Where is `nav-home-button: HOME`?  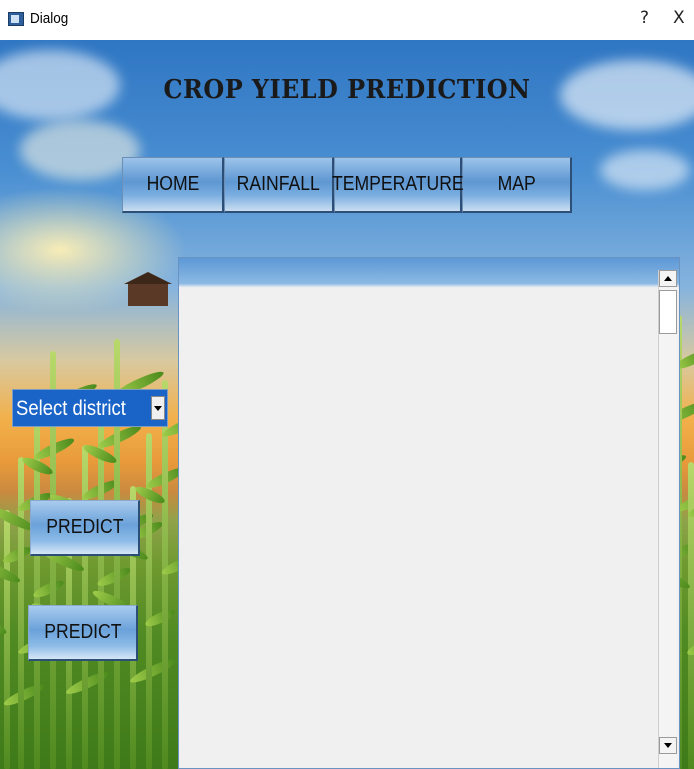
nav-home-button: HOME is located at coordinates (173, 185).